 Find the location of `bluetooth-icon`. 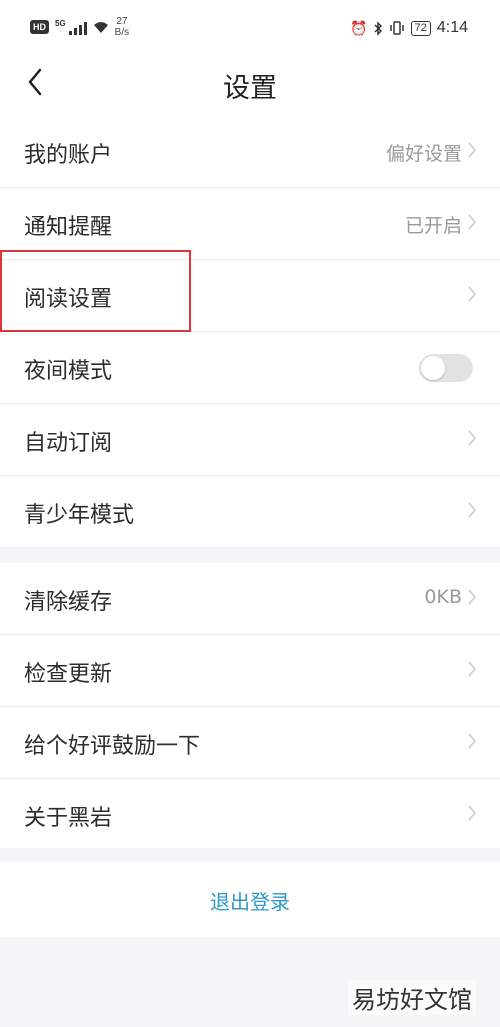

bluetooth-icon is located at coordinates (378, 28).